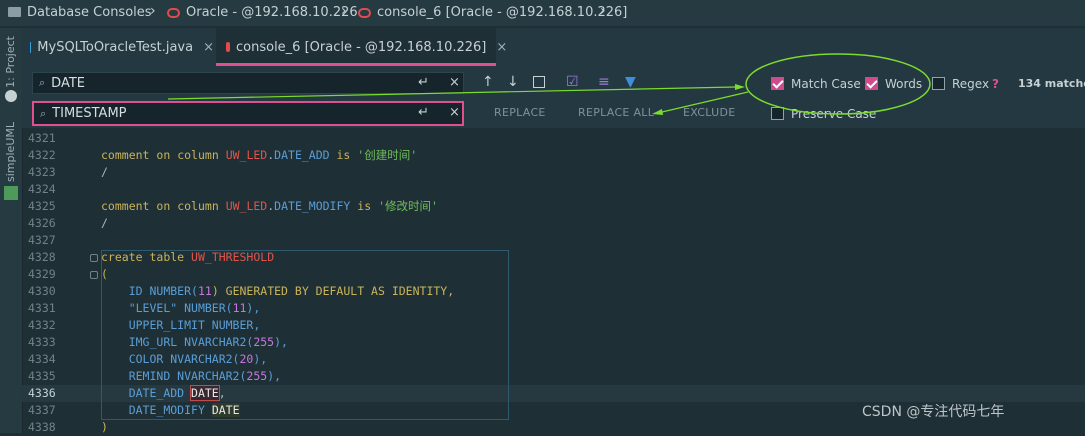  What do you see at coordinates (553, 223) in the screenshot?
I see `code-line: 4326 /` at bounding box center [553, 223].